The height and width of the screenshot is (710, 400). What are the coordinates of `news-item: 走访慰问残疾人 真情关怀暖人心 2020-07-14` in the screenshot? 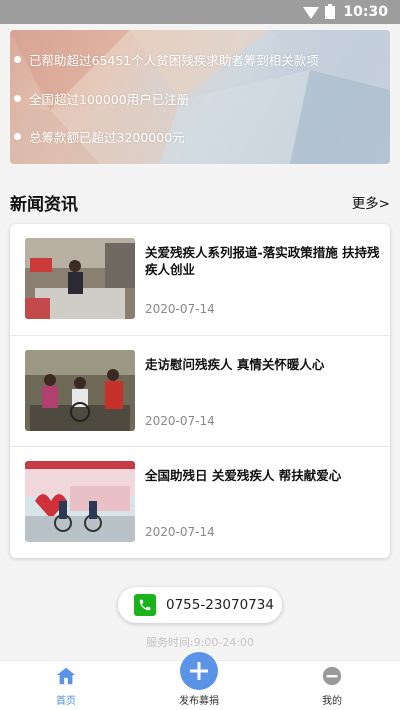 It's located at (200, 390).